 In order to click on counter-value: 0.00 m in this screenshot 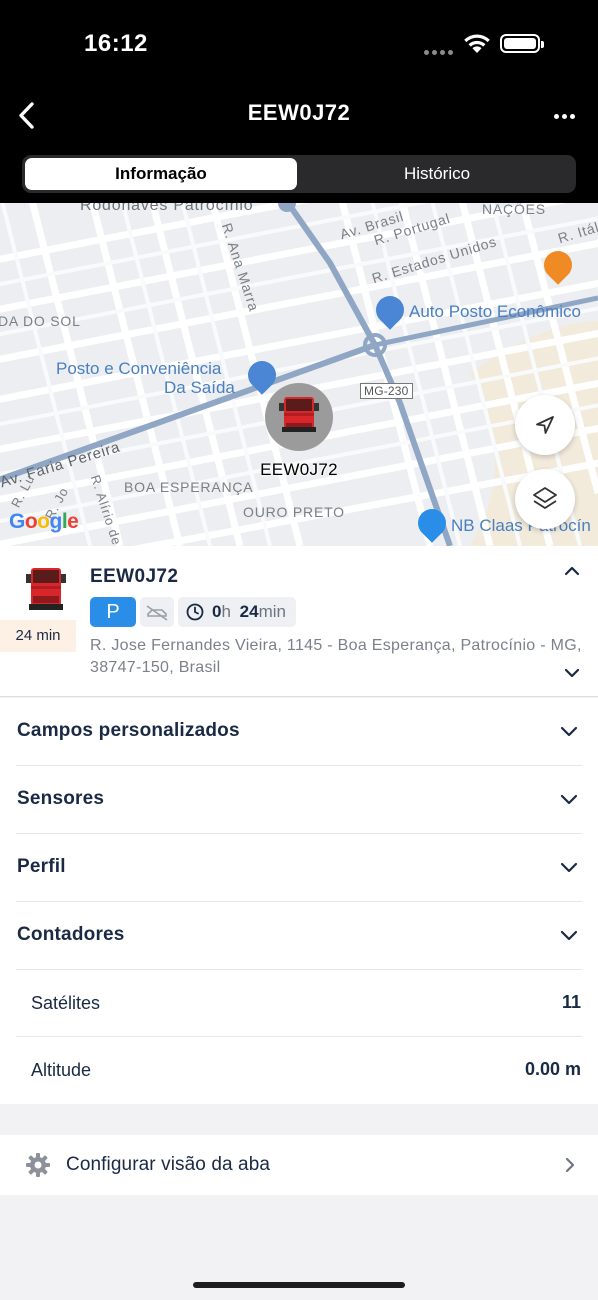, I will do `click(552, 1069)`.